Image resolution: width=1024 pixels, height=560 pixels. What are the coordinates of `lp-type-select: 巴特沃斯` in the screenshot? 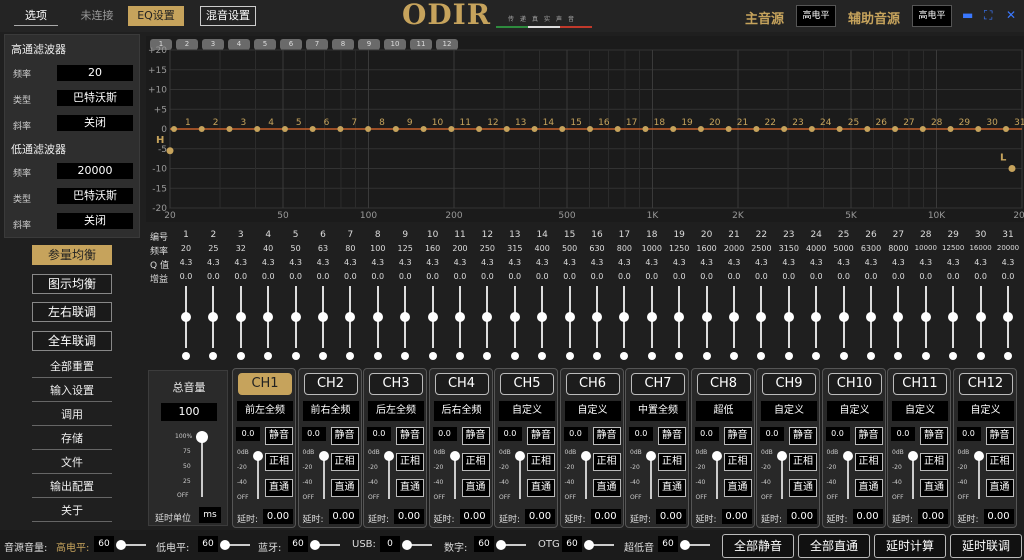 It's located at (95, 196).